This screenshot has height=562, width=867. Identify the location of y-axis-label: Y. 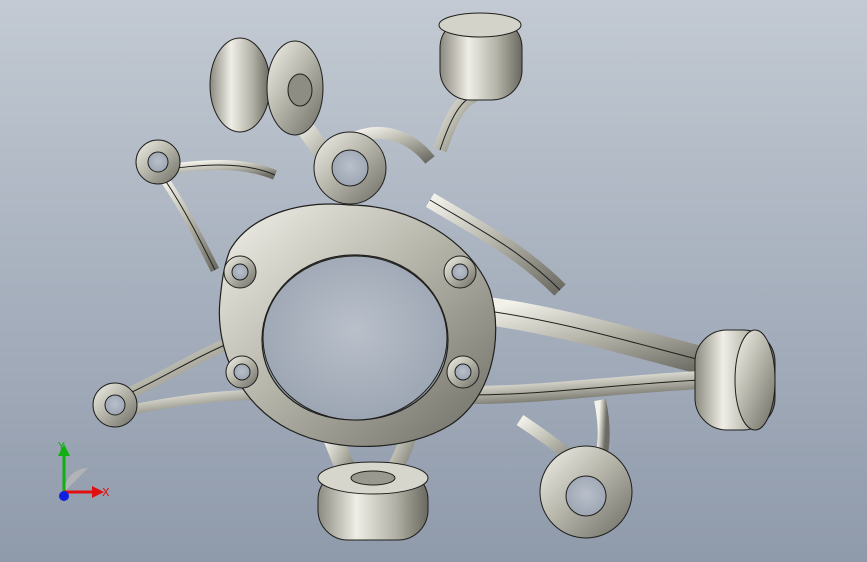
(61, 446).